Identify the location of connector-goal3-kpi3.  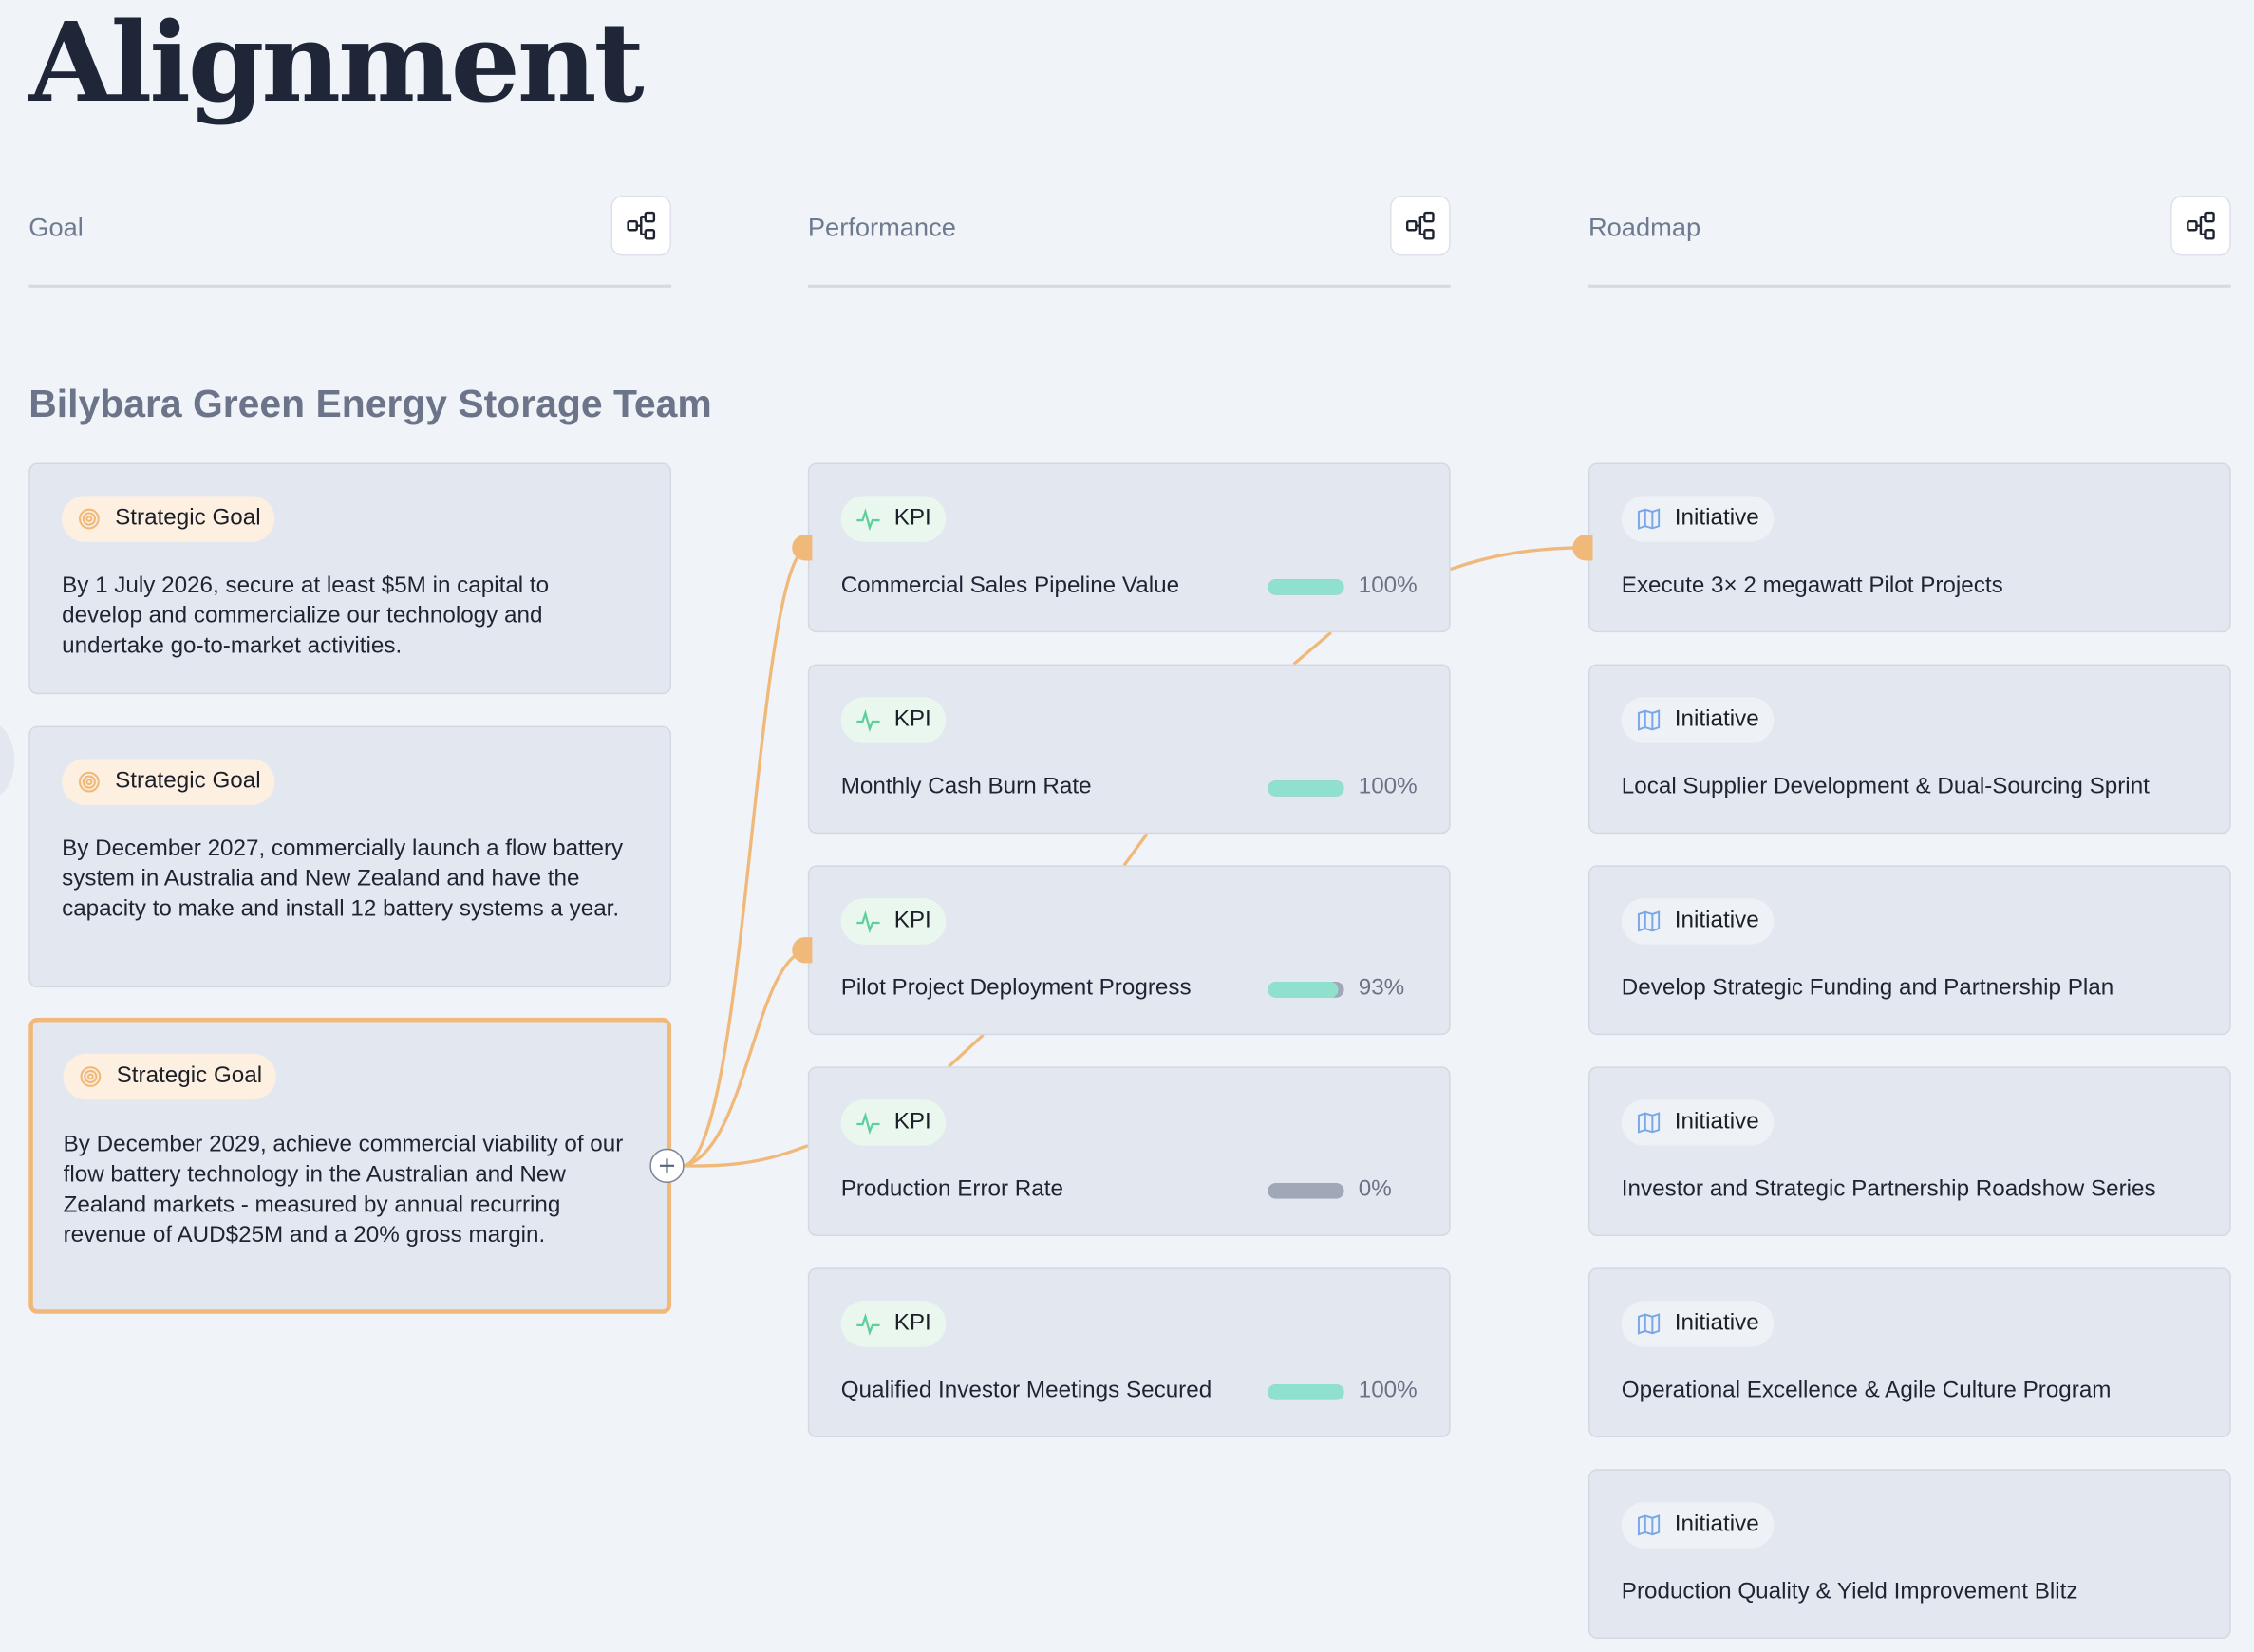
(746, 1058).